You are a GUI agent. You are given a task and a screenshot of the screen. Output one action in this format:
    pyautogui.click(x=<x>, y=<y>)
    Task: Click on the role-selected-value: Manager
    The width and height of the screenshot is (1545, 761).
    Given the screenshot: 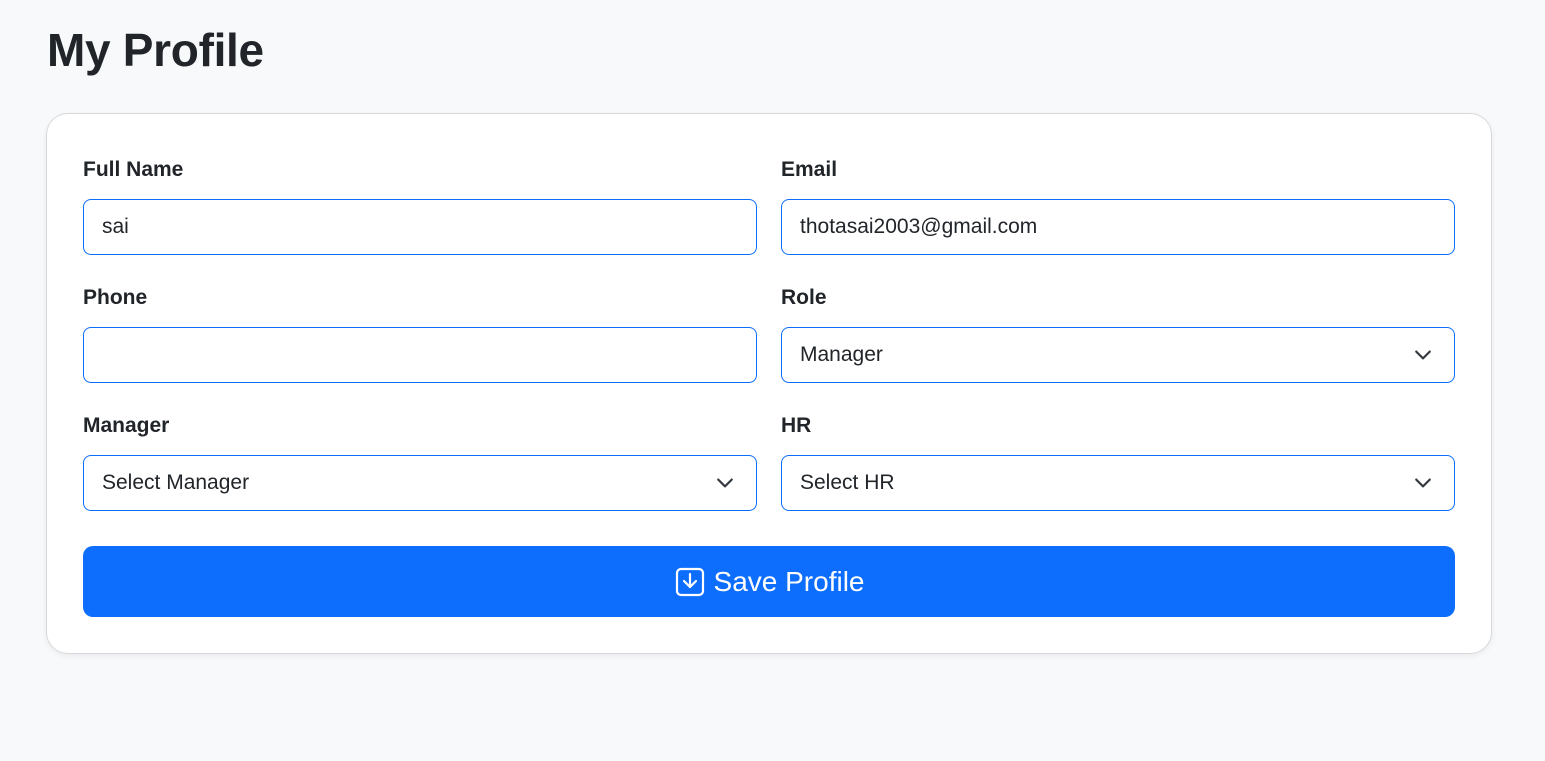 What is the action you would take?
    pyautogui.click(x=841, y=354)
    